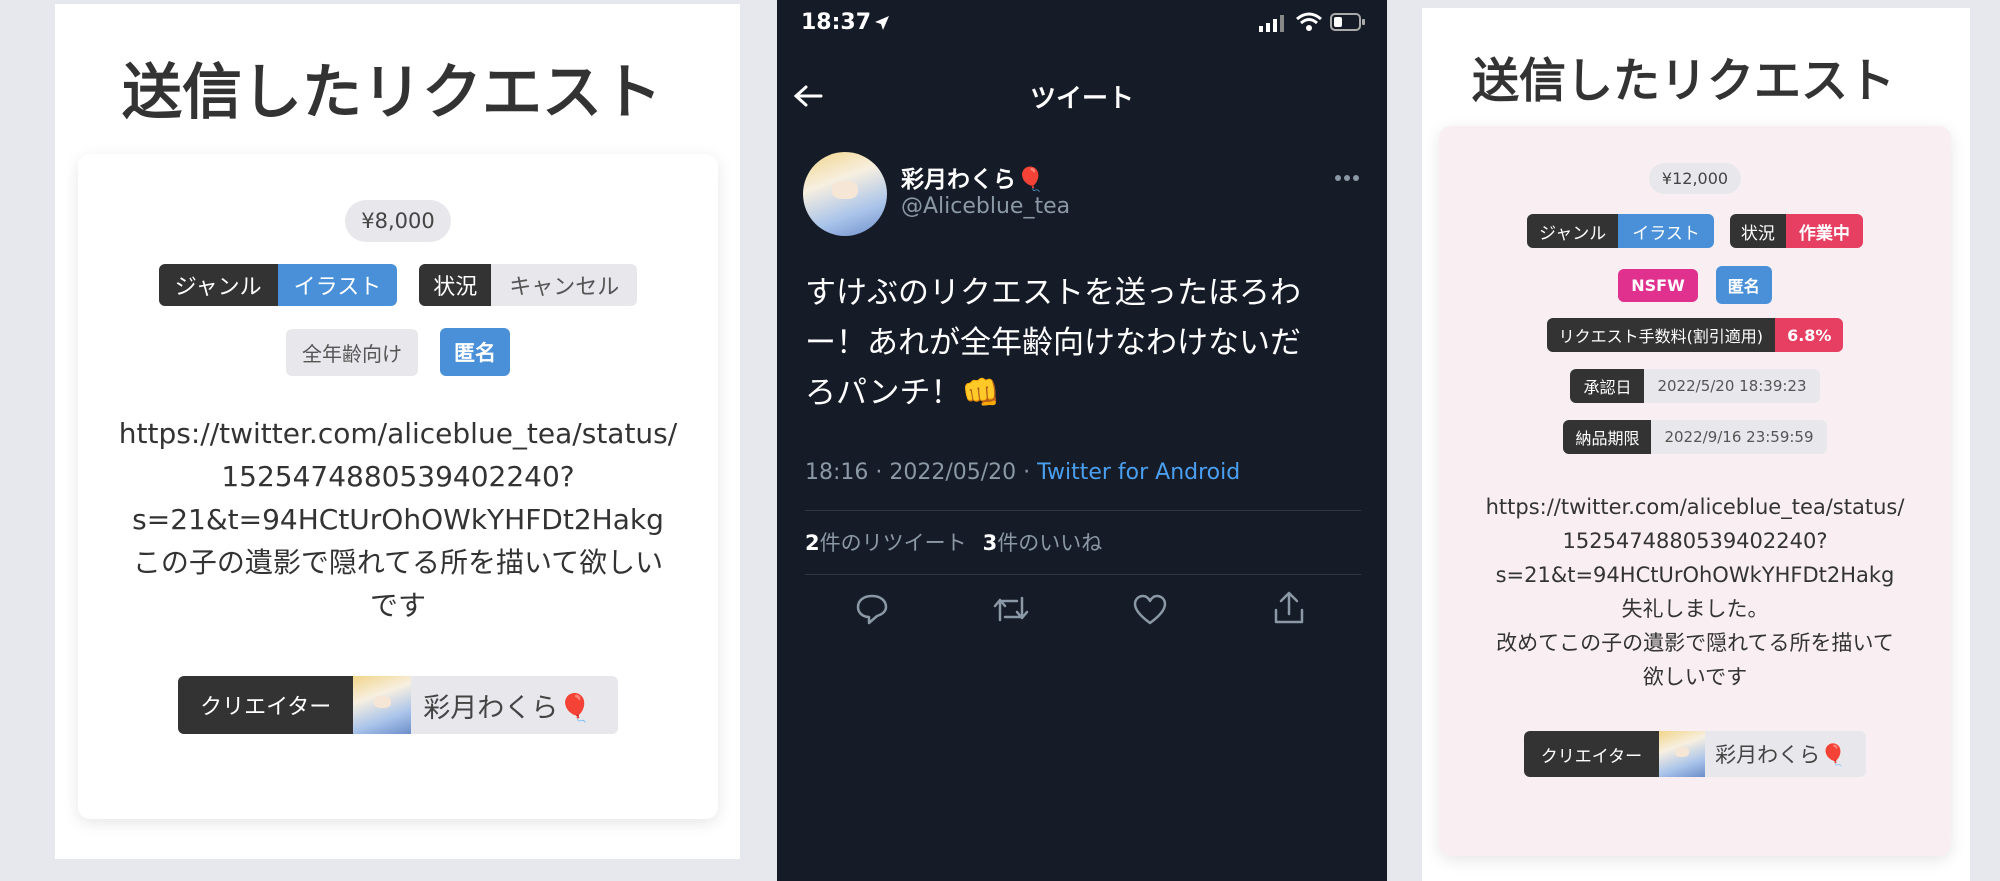 The width and height of the screenshot is (2000, 881). What do you see at coordinates (1289, 608) in the screenshot?
I see `share-icon` at bounding box center [1289, 608].